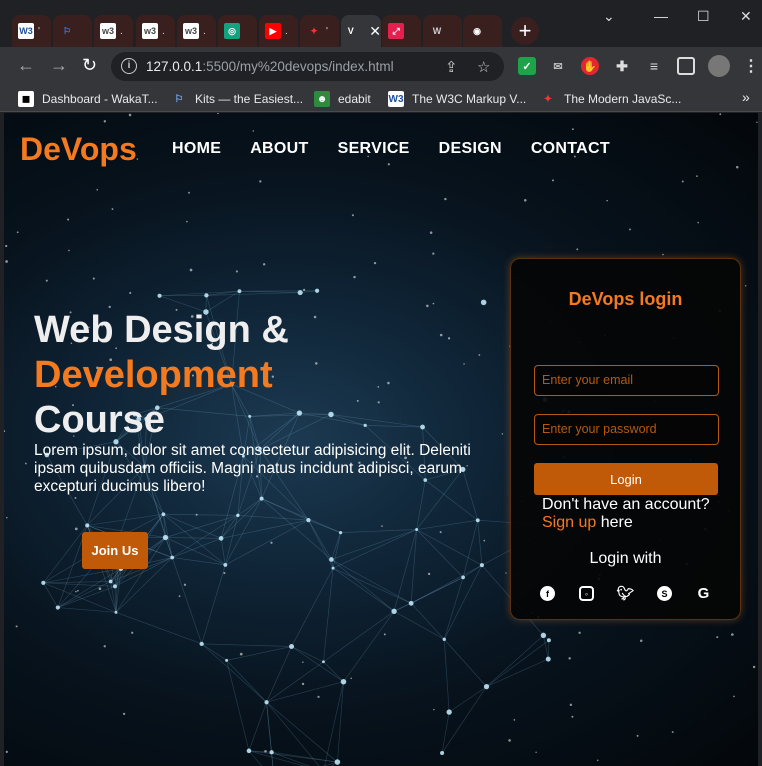 The width and height of the screenshot is (762, 766). I want to click on back-icon: ←, so click(26, 65).